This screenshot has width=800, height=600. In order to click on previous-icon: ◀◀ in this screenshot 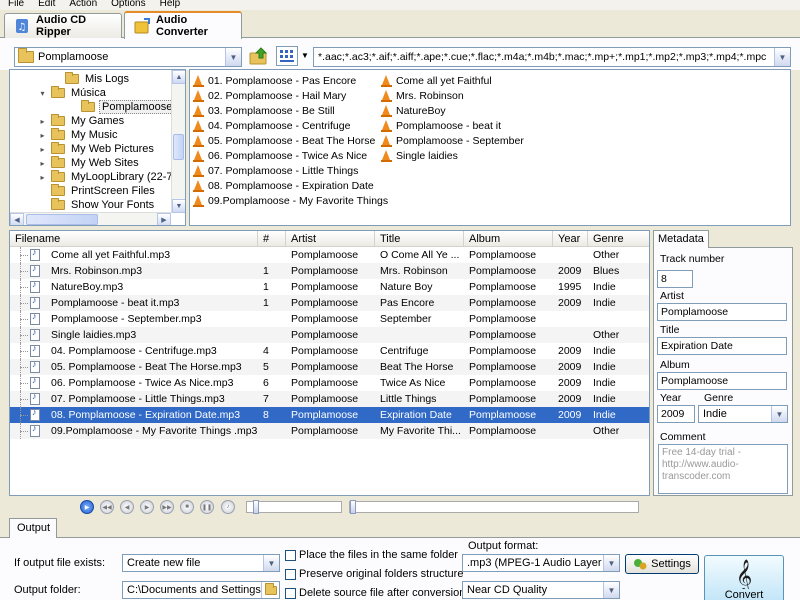, I will do `click(107, 507)`.